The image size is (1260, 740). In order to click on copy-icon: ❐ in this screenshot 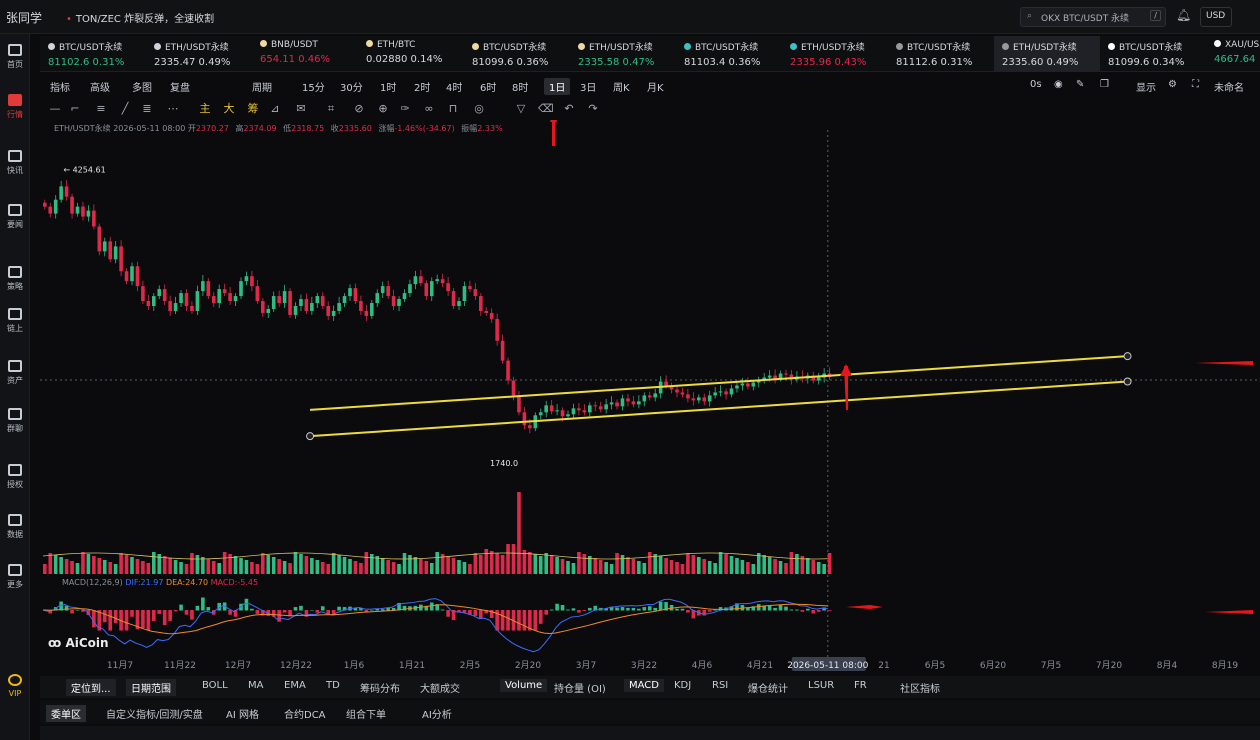, I will do `click(1104, 84)`.